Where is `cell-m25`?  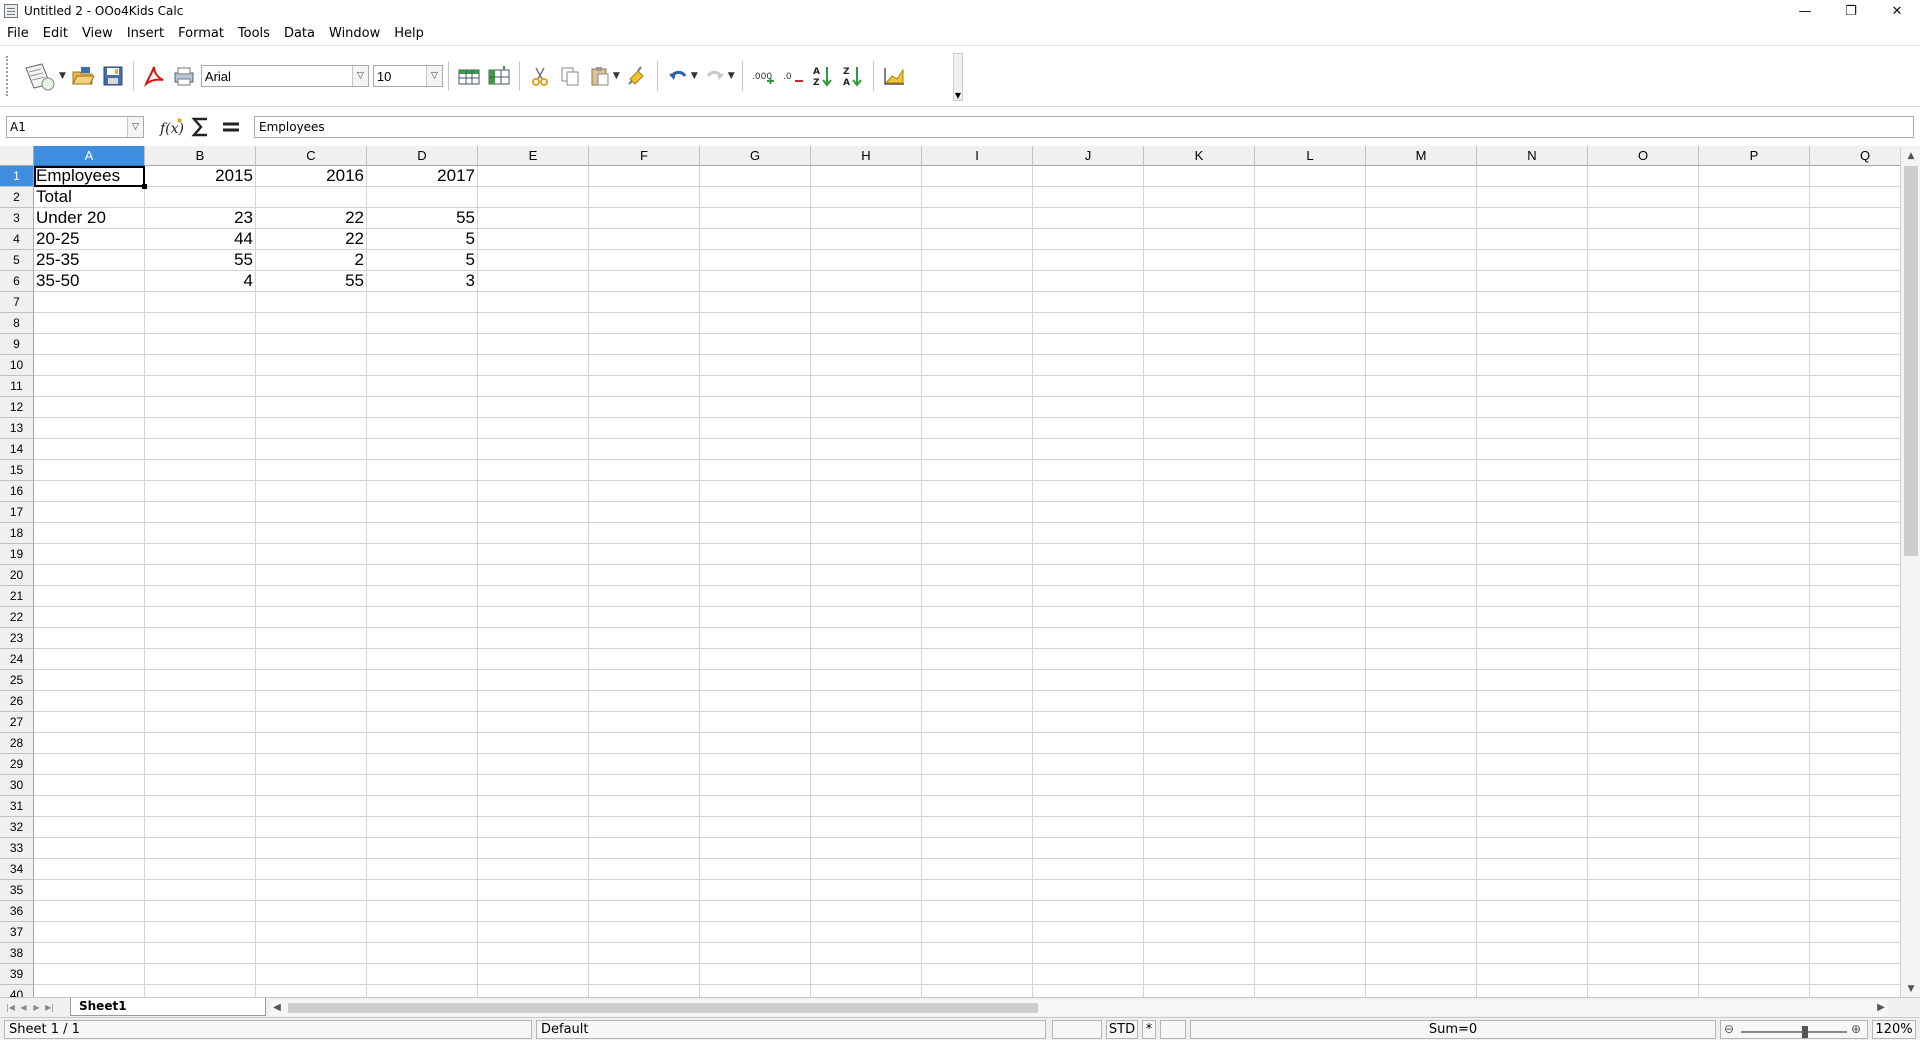
cell-m25 is located at coordinates (1421, 680).